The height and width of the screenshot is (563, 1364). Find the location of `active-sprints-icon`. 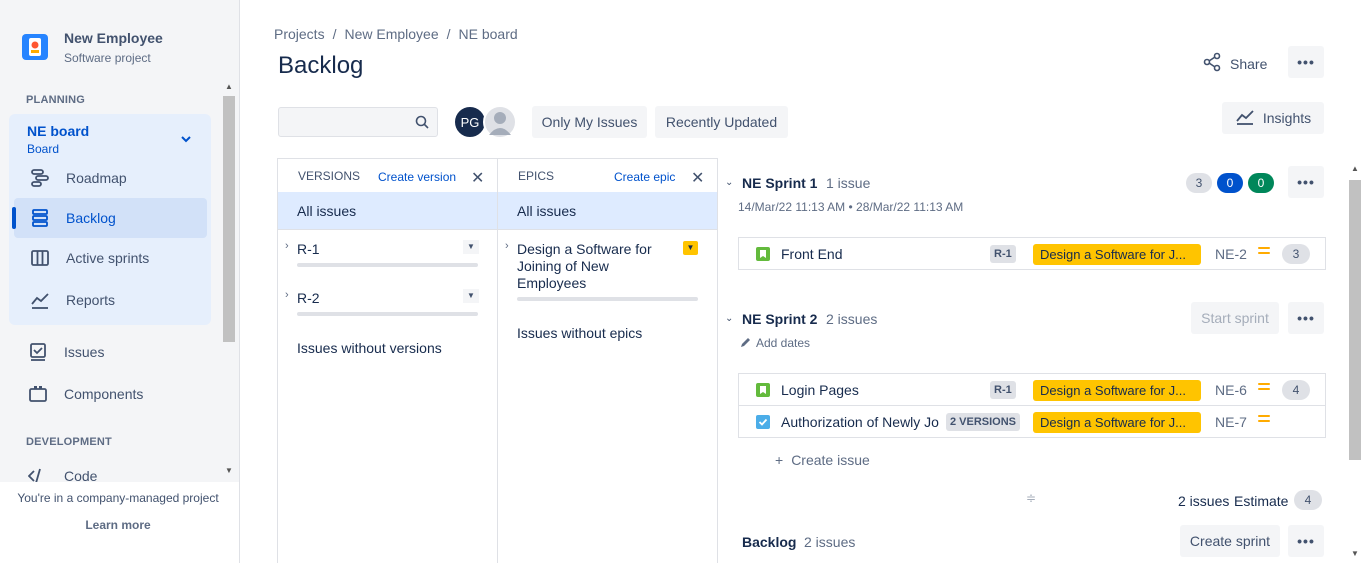

active-sprints-icon is located at coordinates (40, 258).